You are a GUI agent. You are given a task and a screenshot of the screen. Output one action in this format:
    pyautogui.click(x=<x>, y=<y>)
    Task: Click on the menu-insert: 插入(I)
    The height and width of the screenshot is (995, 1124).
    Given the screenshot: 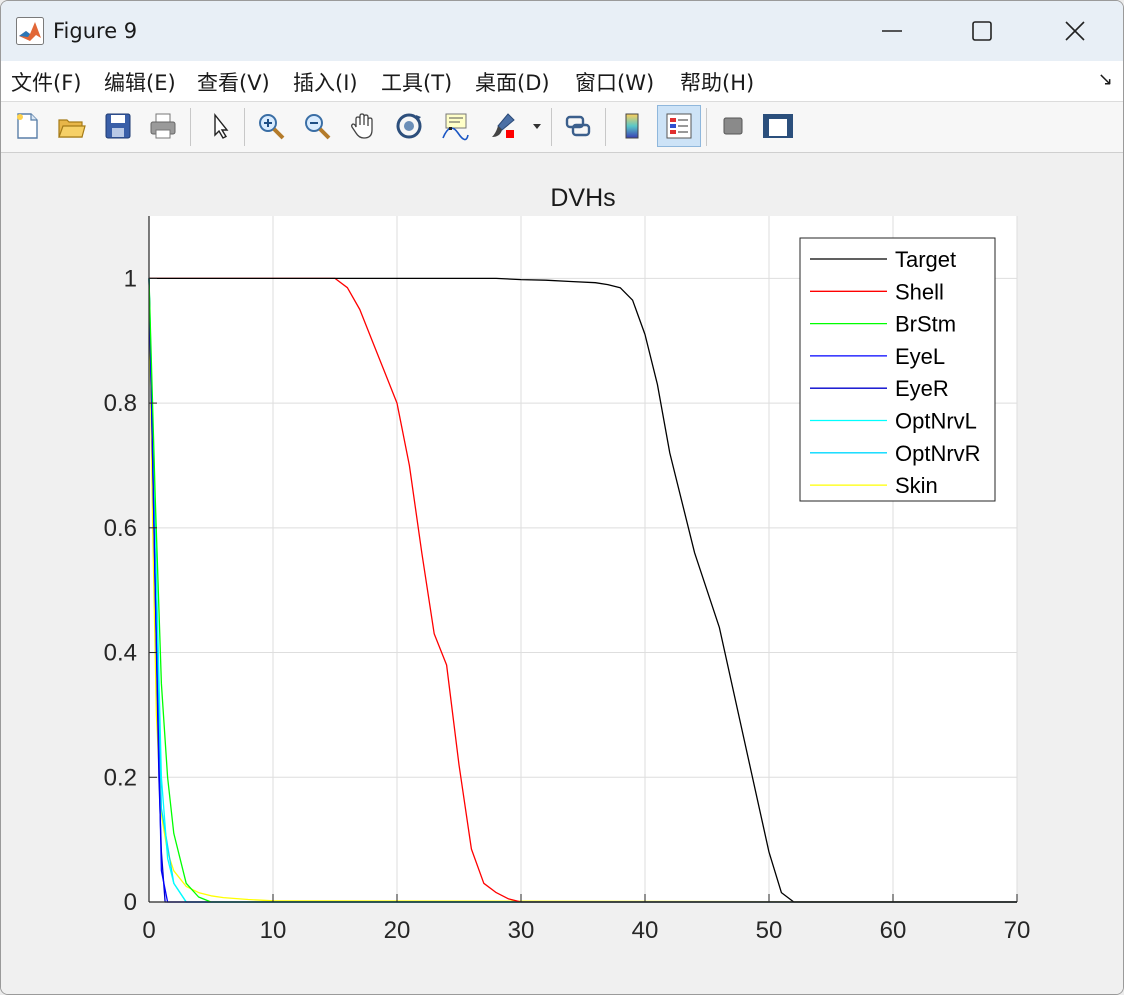 What is the action you would take?
    pyautogui.click(x=325, y=82)
    